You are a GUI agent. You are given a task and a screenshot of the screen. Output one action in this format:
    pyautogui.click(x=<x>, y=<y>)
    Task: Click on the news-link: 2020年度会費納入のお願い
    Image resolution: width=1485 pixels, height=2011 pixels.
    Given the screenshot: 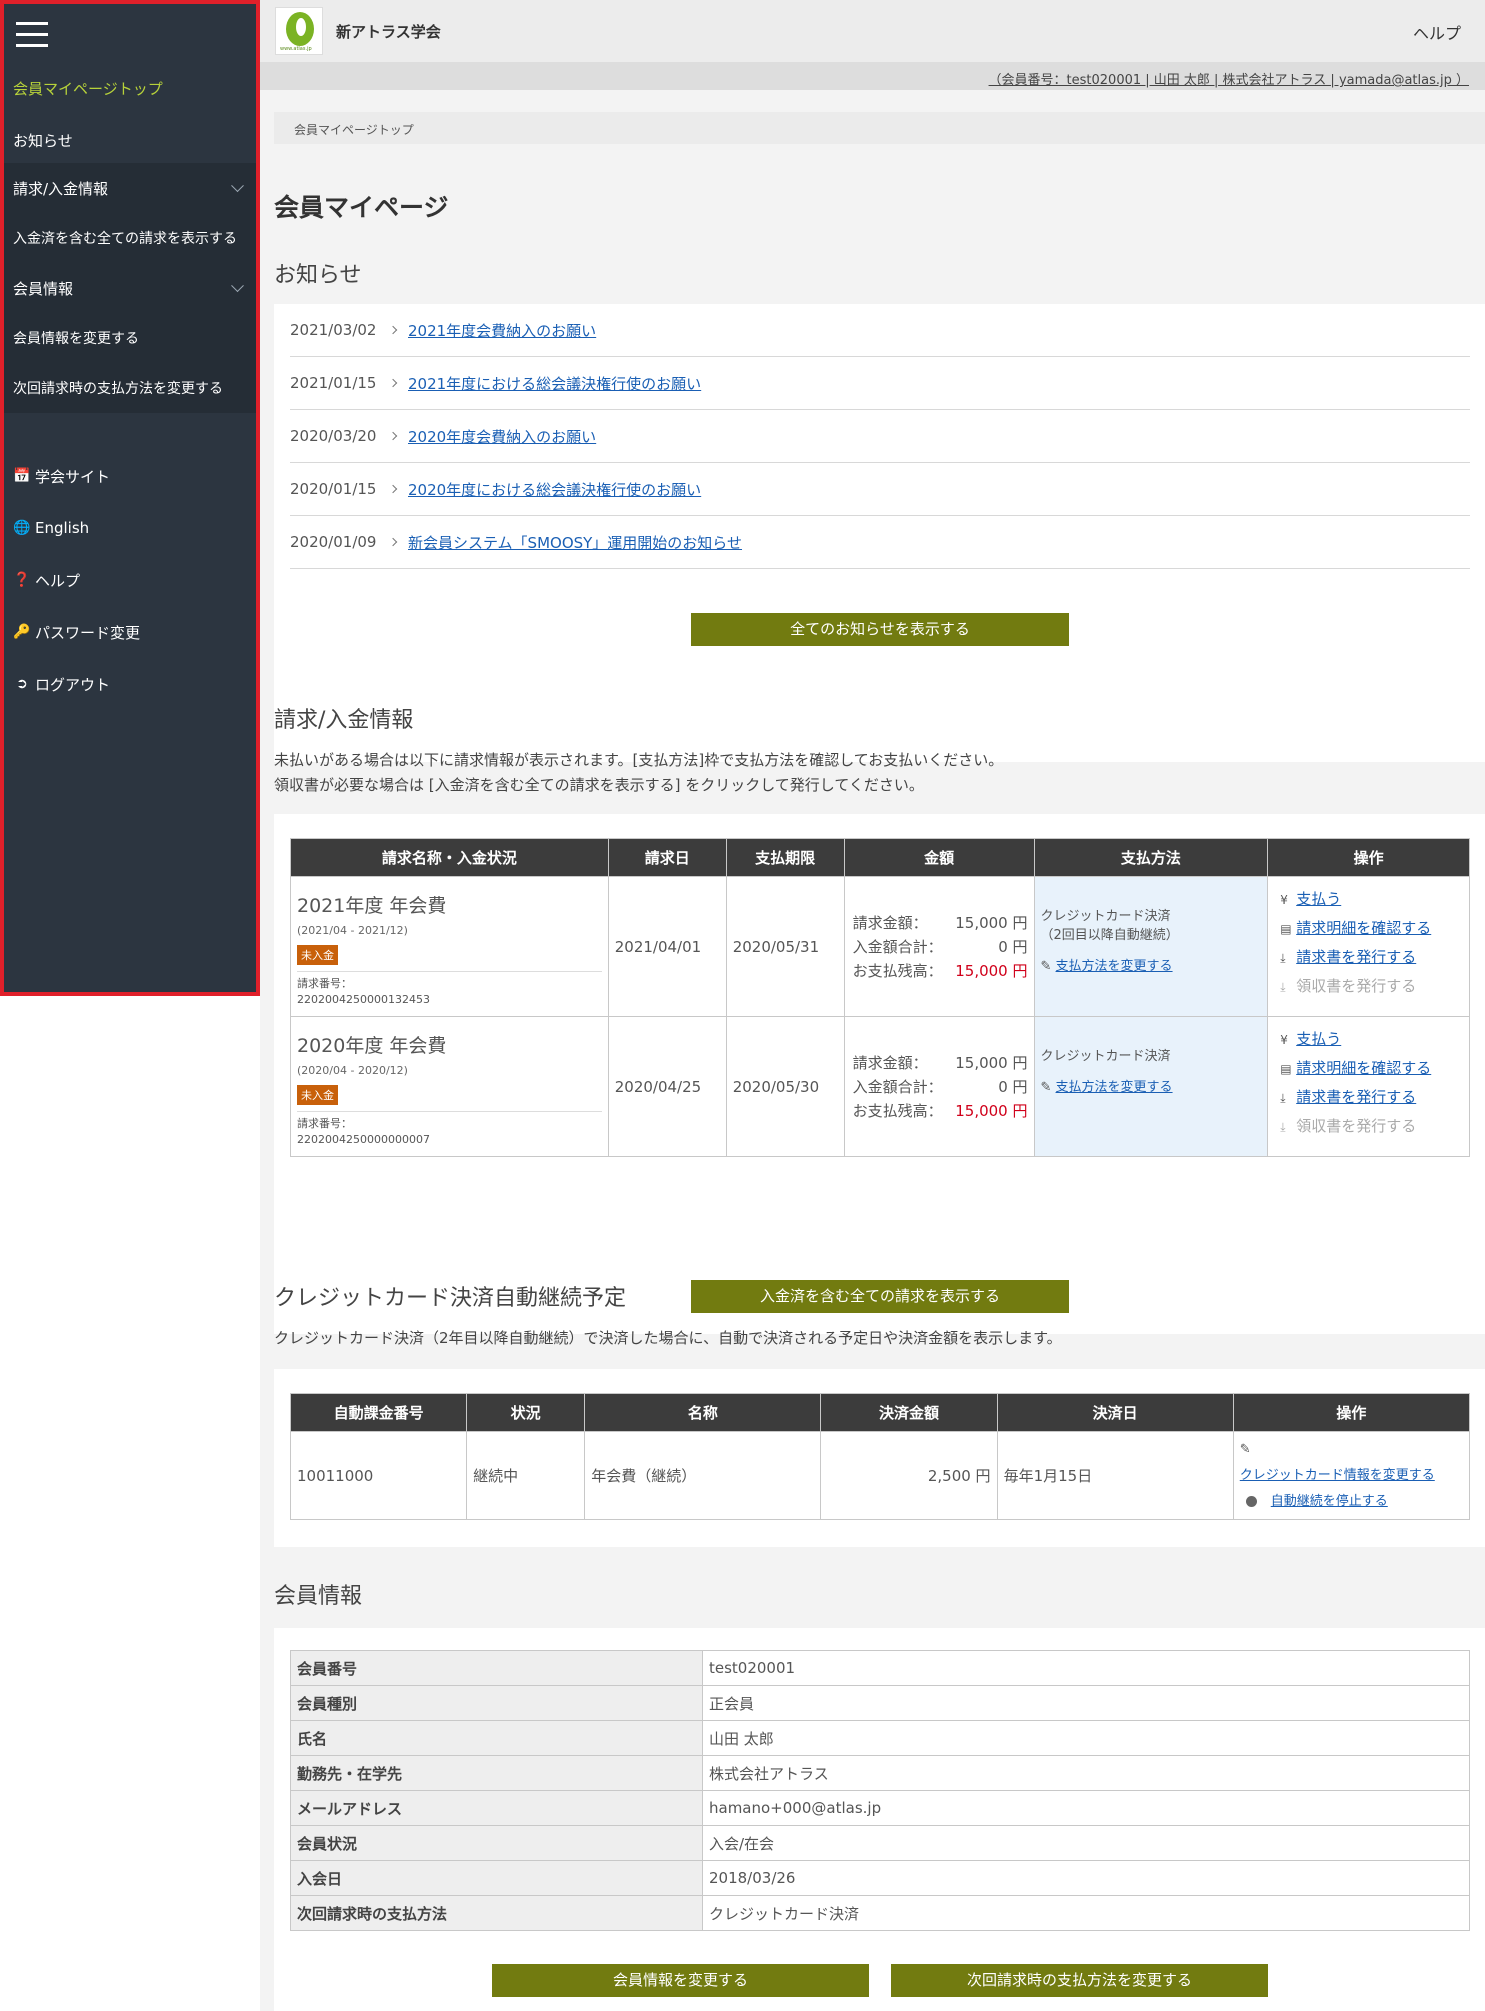 What is the action you would take?
    pyautogui.click(x=502, y=436)
    